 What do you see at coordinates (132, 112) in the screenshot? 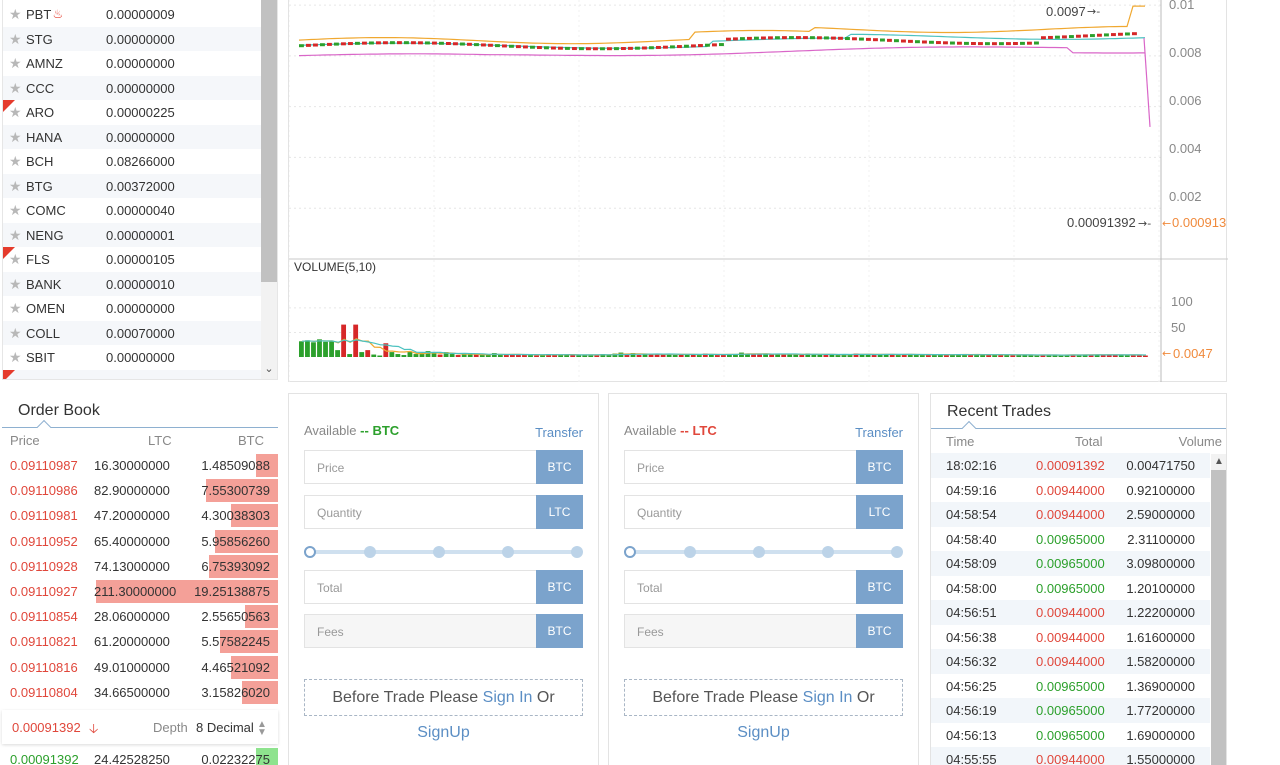
I see `market-row: ★ ARO 0.00000225` at bounding box center [132, 112].